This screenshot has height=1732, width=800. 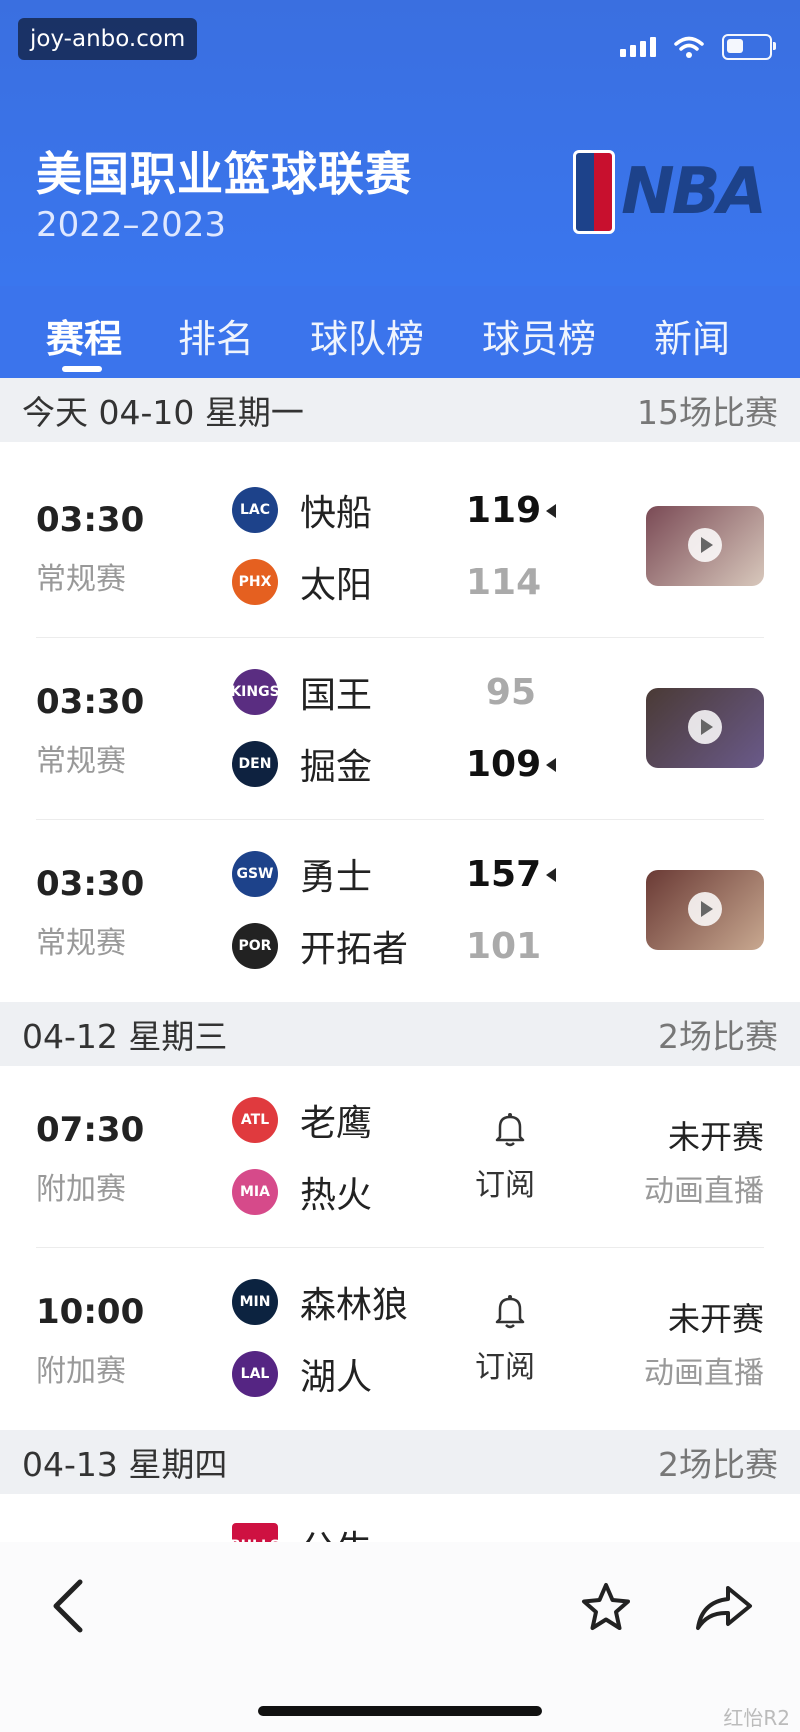 What do you see at coordinates (724, 1609) in the screenshot?
I see `share-icon` at bounding box center [724, 1609].